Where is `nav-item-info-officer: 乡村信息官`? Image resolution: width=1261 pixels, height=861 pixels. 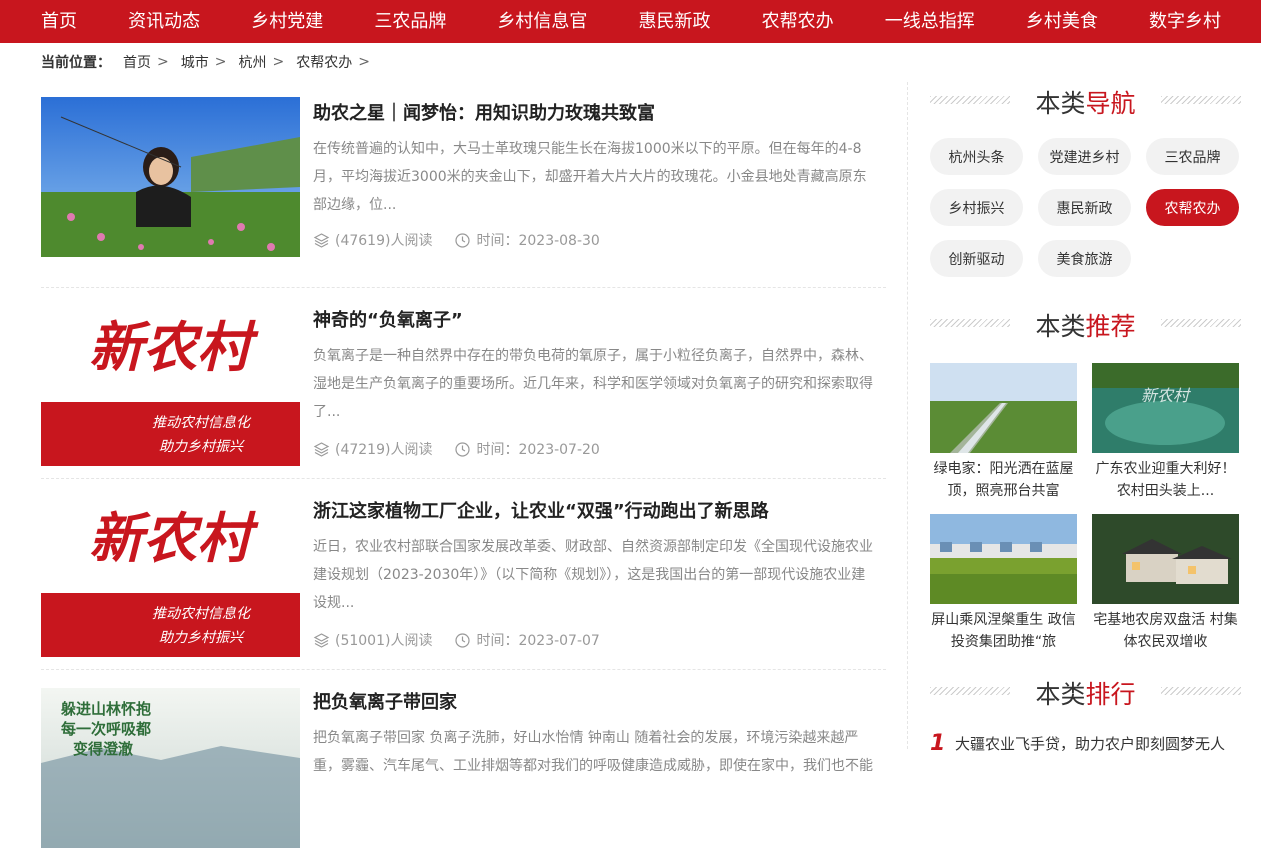
nav-item-info-officer: 乡村信息官 is located at coordinates (542, 21).